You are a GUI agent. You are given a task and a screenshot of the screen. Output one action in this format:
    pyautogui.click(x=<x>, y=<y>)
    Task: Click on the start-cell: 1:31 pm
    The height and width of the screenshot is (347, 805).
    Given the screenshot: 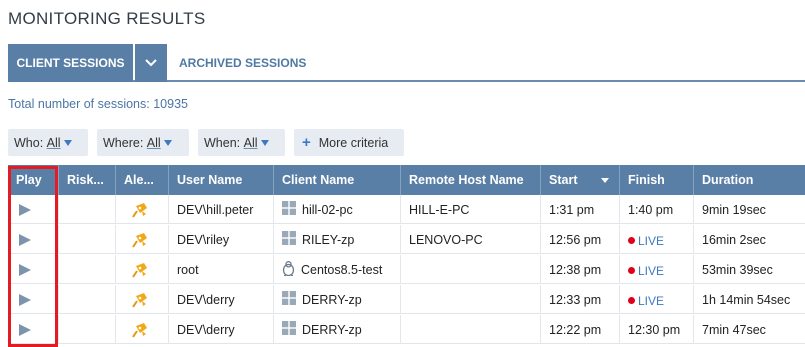 What is the action you would take?
    pyautogui.click(x=580, y=209)
    